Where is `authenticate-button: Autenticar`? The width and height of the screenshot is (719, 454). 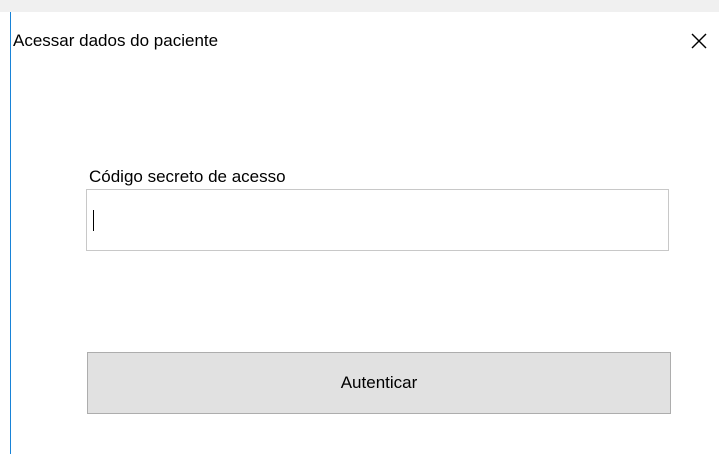
authenticate-button: Autenticar is located at coordinates (379, 383).